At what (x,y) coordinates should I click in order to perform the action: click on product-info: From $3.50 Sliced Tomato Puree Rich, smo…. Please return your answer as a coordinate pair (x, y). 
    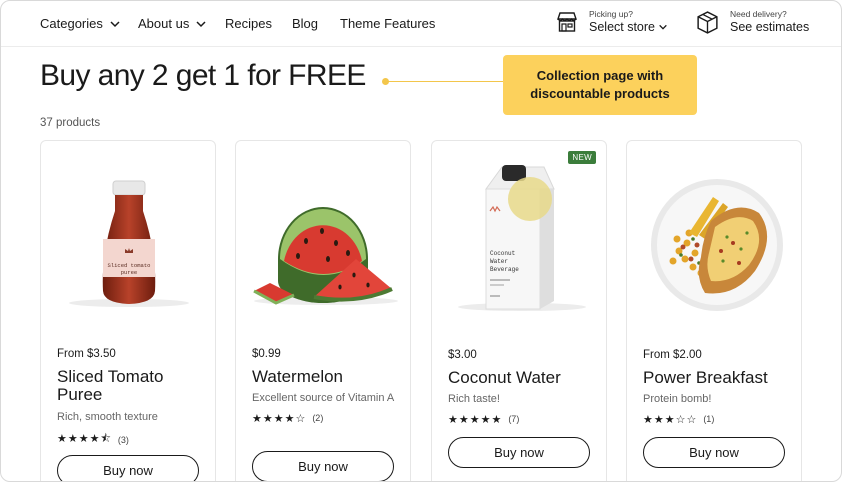
    Looking at the image, I should click on (130, 398).